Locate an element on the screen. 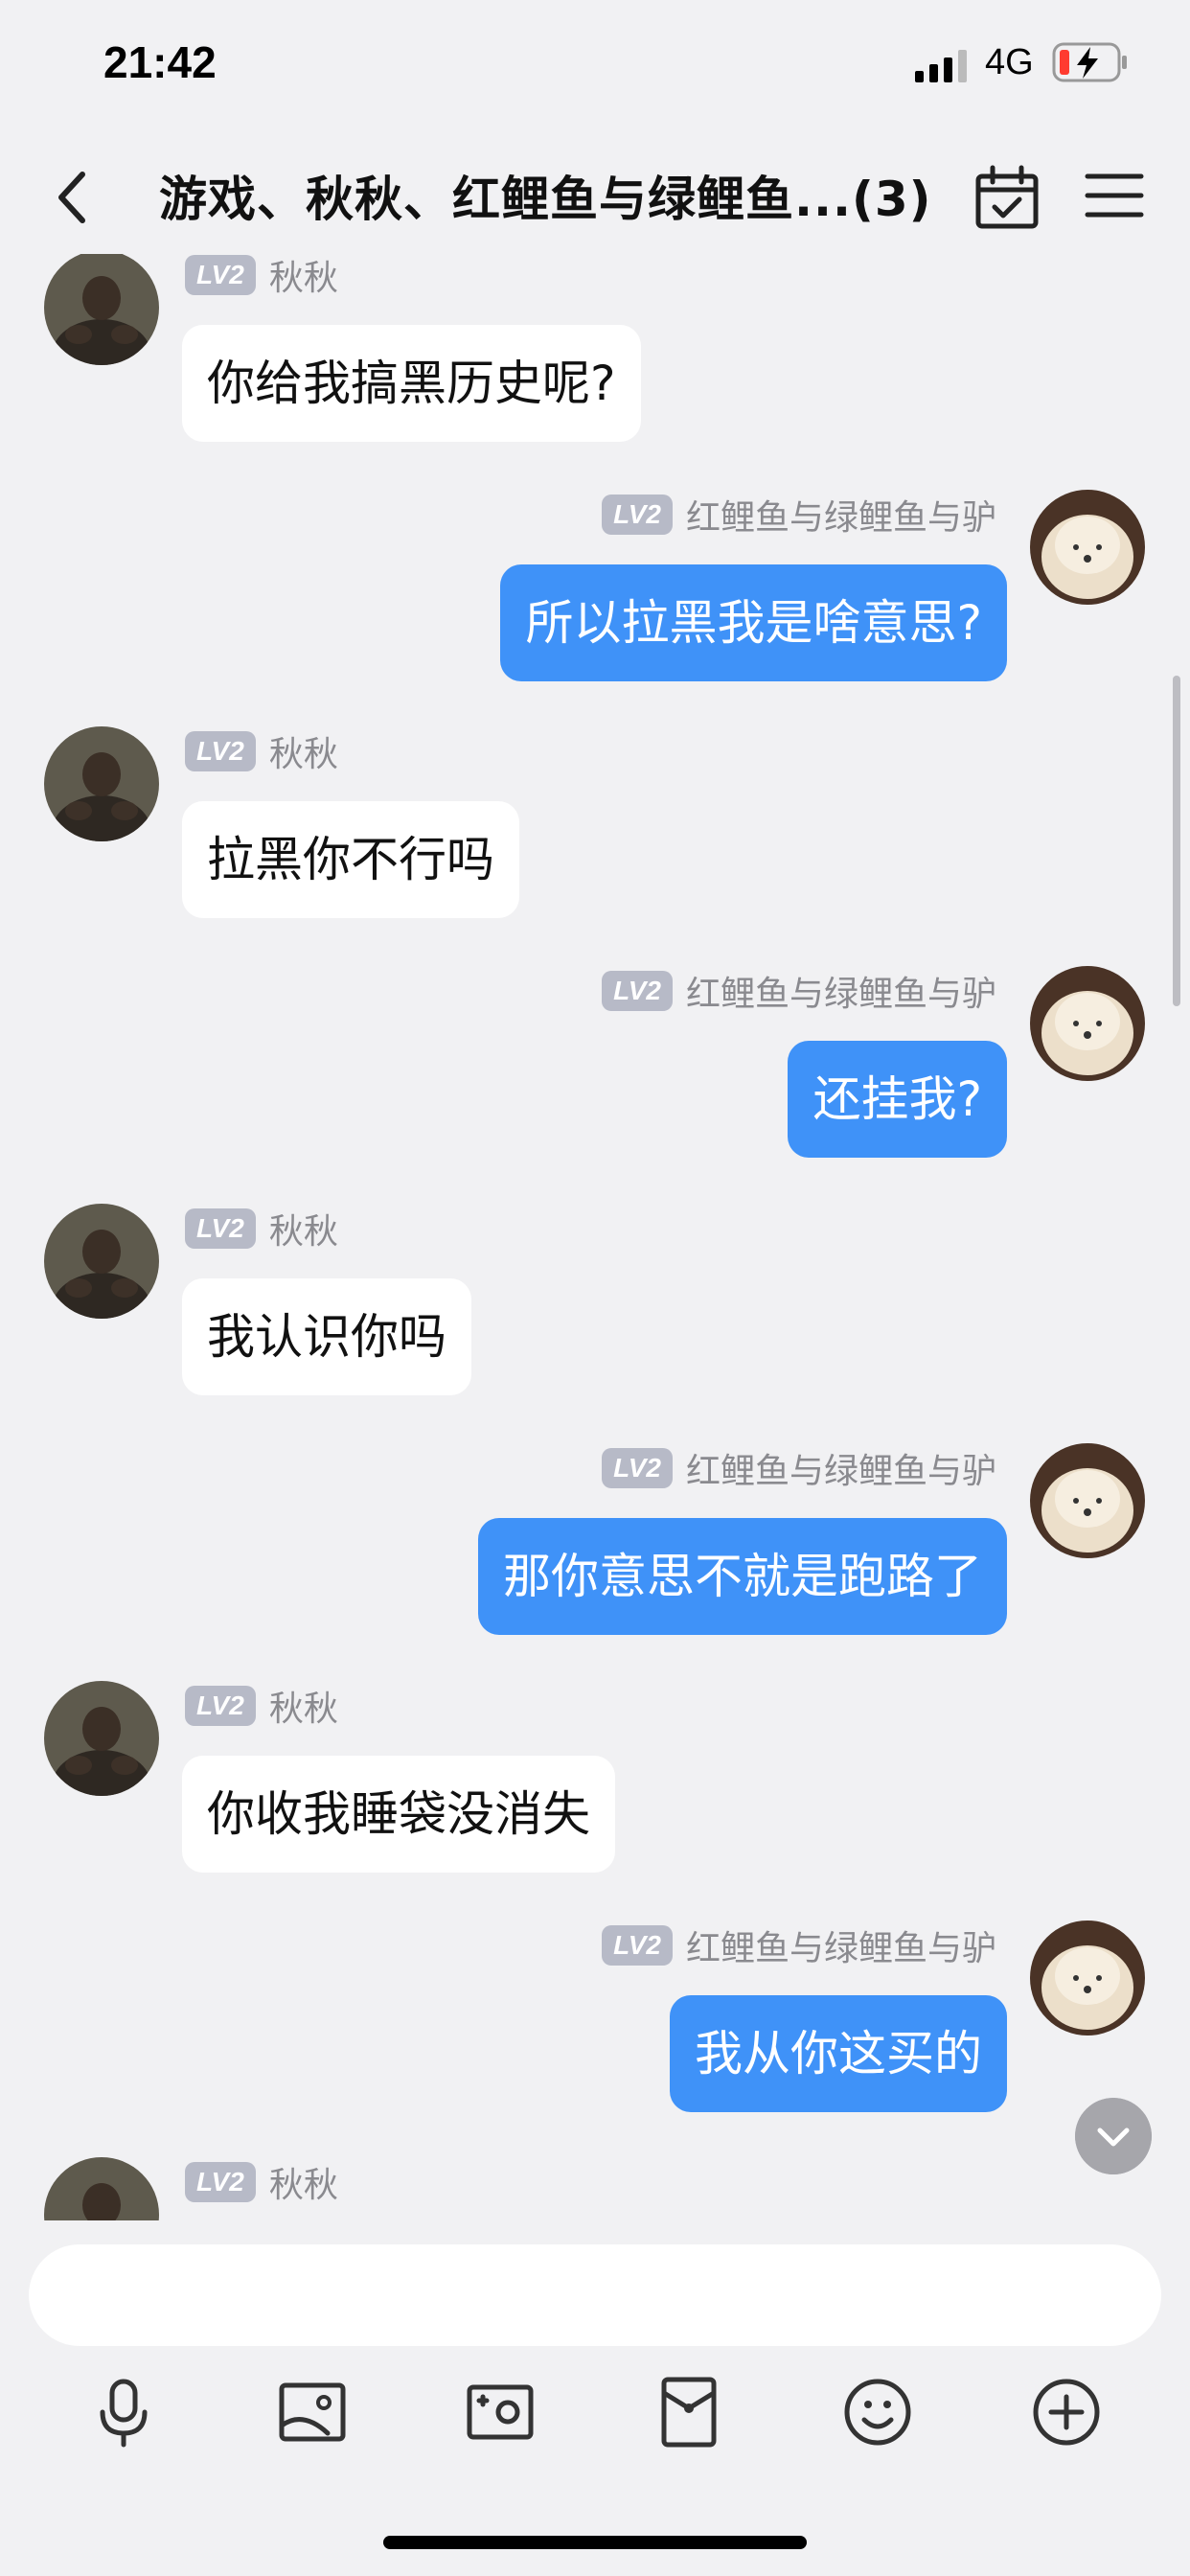 This screenshot has height=2576, width=1190. red-packet-icon is located at coordinates (689, 2412).